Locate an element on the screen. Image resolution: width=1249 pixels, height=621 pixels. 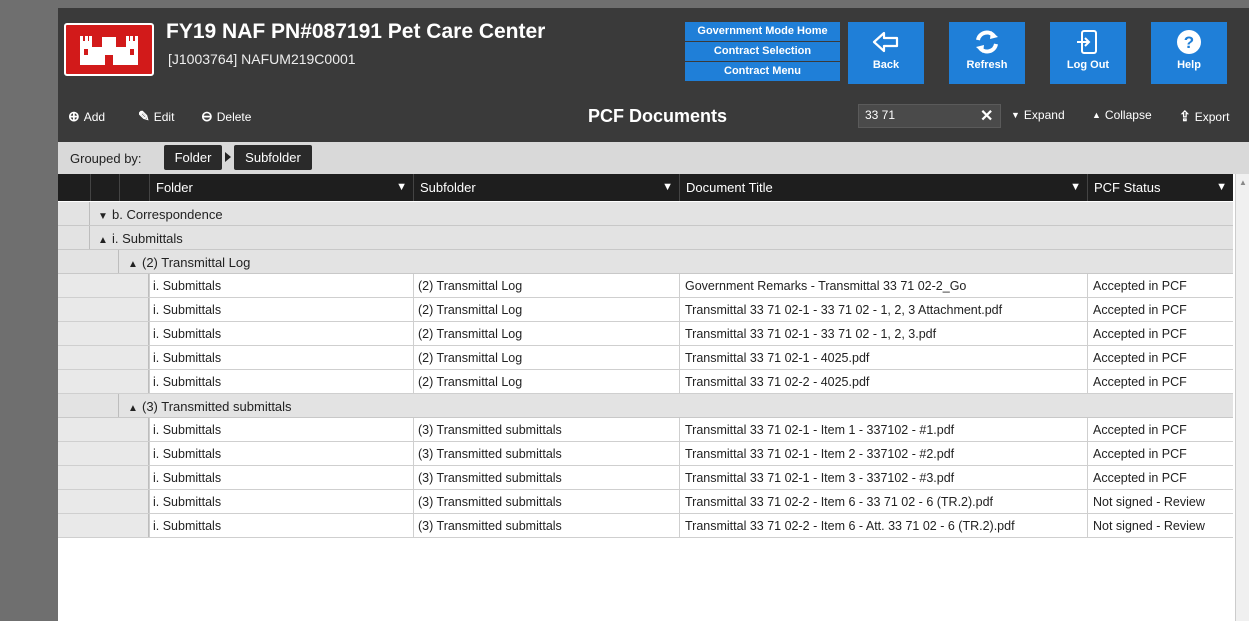
group-row-correspondence: ▼ b. Correspondence is located at coordinates (645, 214).